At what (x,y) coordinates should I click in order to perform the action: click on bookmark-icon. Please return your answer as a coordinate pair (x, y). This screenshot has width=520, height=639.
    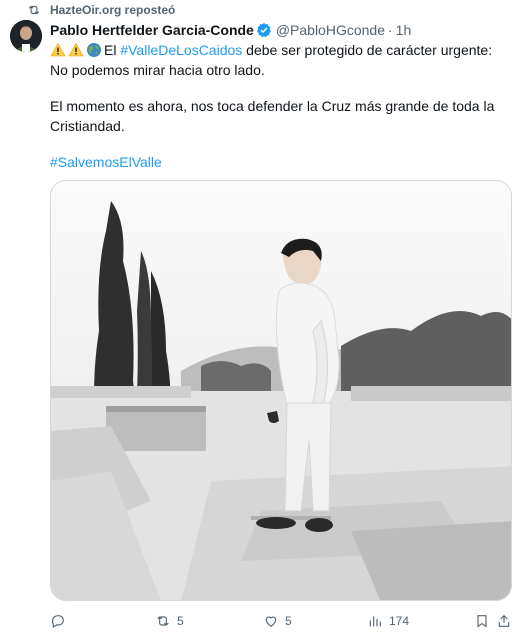
    Looking at the image, I should click on (482, 621).